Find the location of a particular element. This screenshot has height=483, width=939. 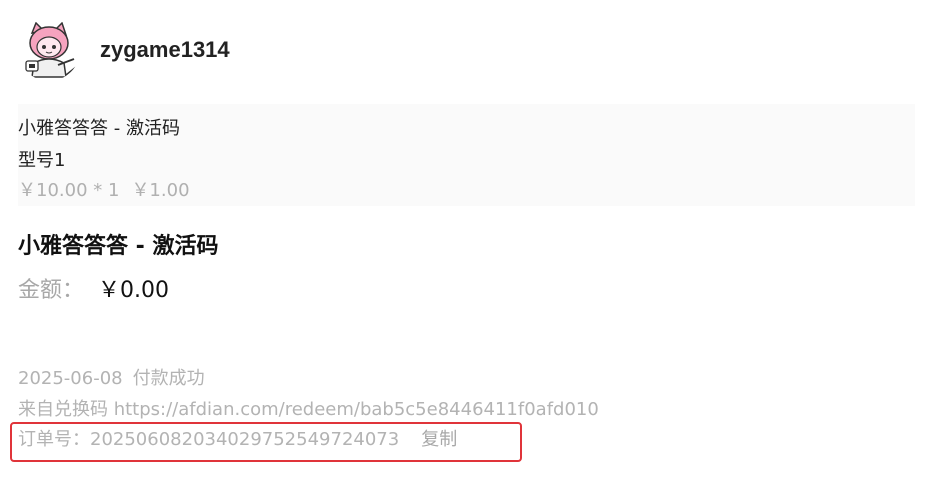

order-amount: 金额： ￥0.00 is located at coordinates (93, 291).